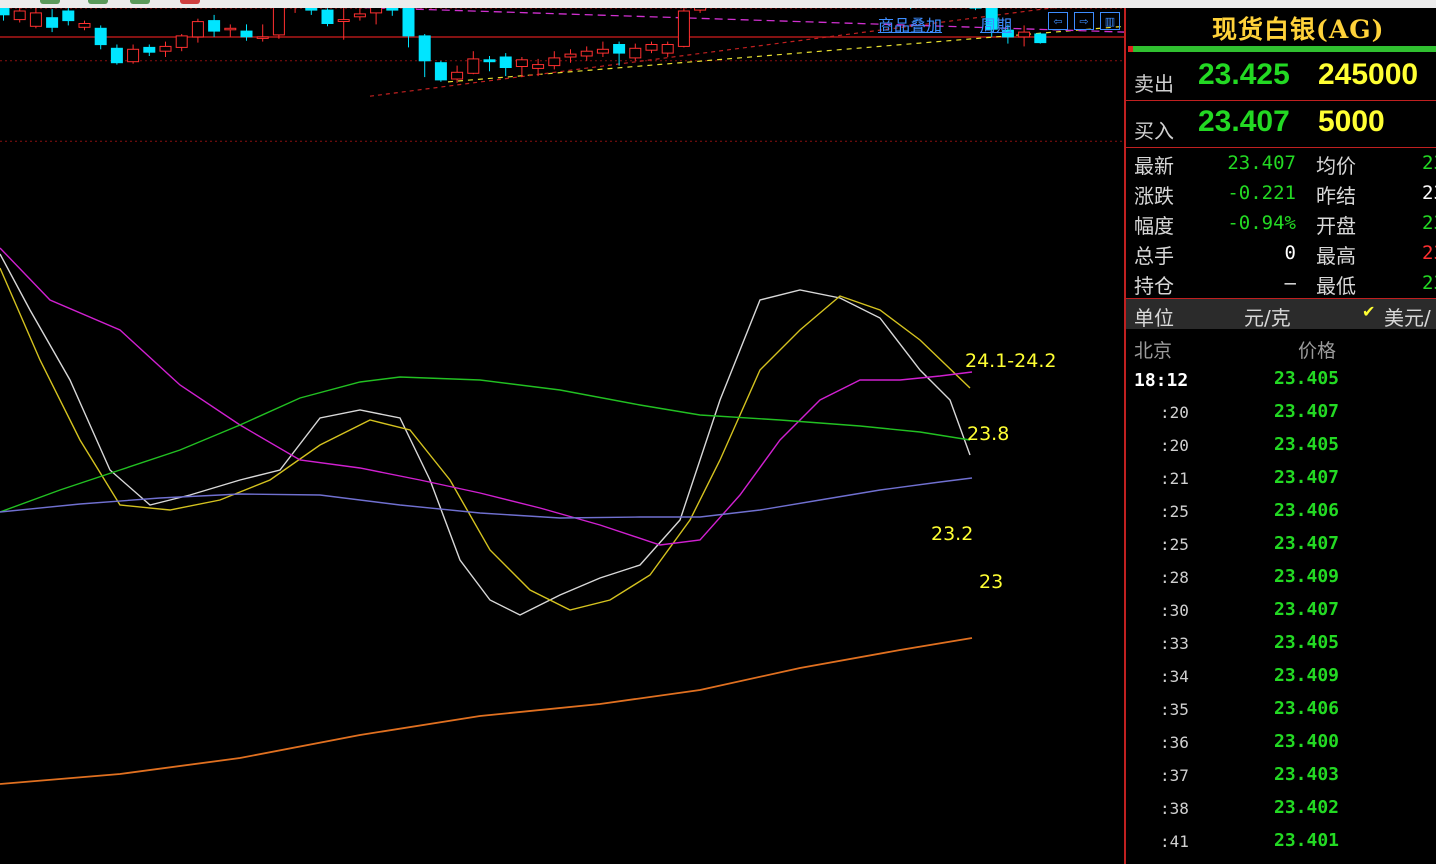  I want to click on tick-row: :41 23.401, so click(1281, 842).